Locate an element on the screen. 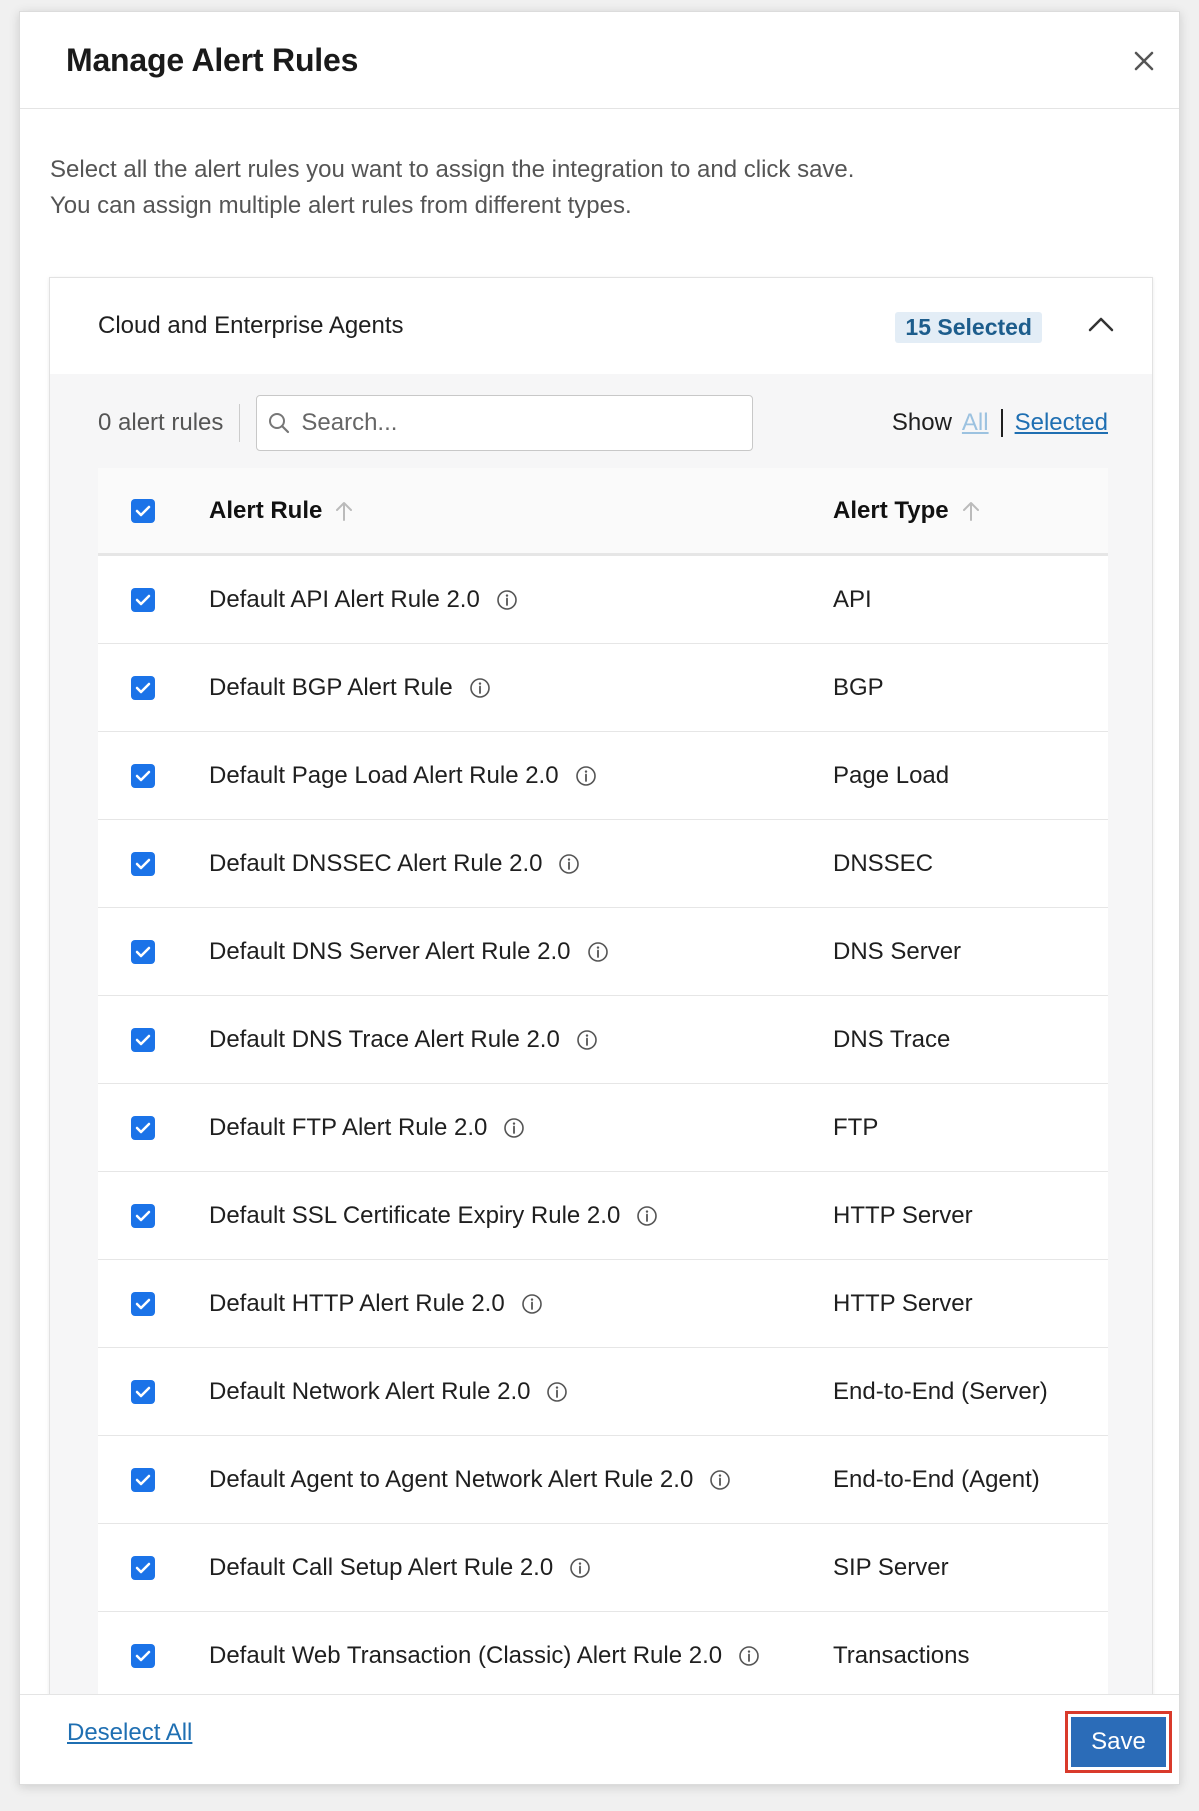  alert-type-cell: End-to-End (Agent) is located at coordinates (936, 1479).